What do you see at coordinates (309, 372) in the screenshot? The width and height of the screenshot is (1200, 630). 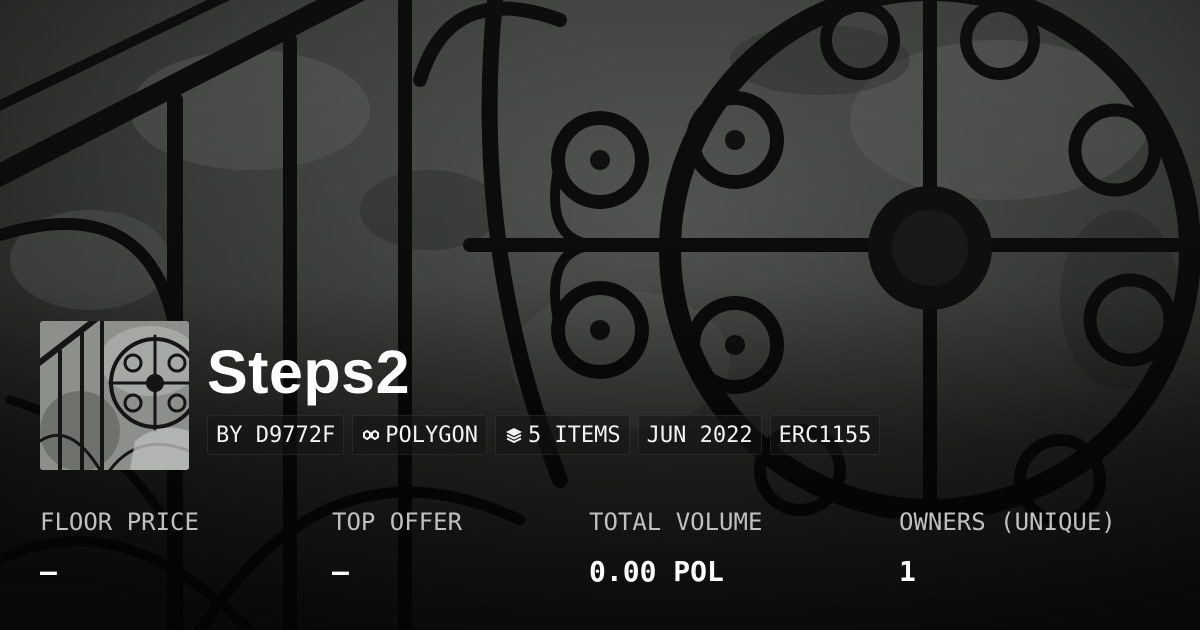 I see `collection-title: Steps2` at bounding box center [309, 372].